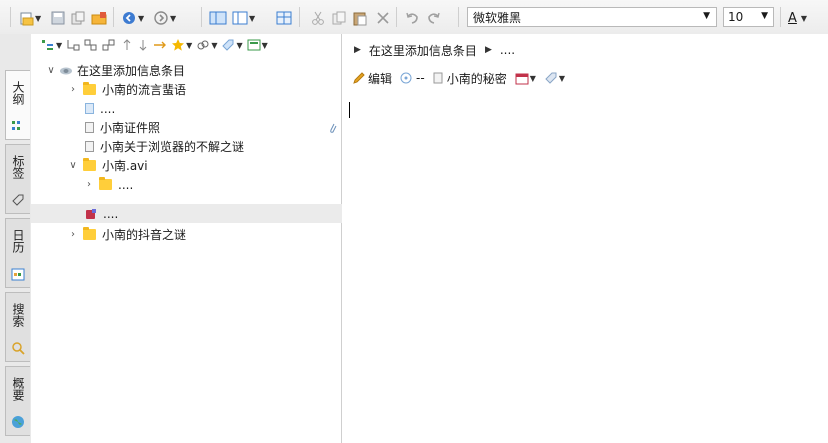 The image size is (828, 443). I want to click on layout-button, so click(218, 18).